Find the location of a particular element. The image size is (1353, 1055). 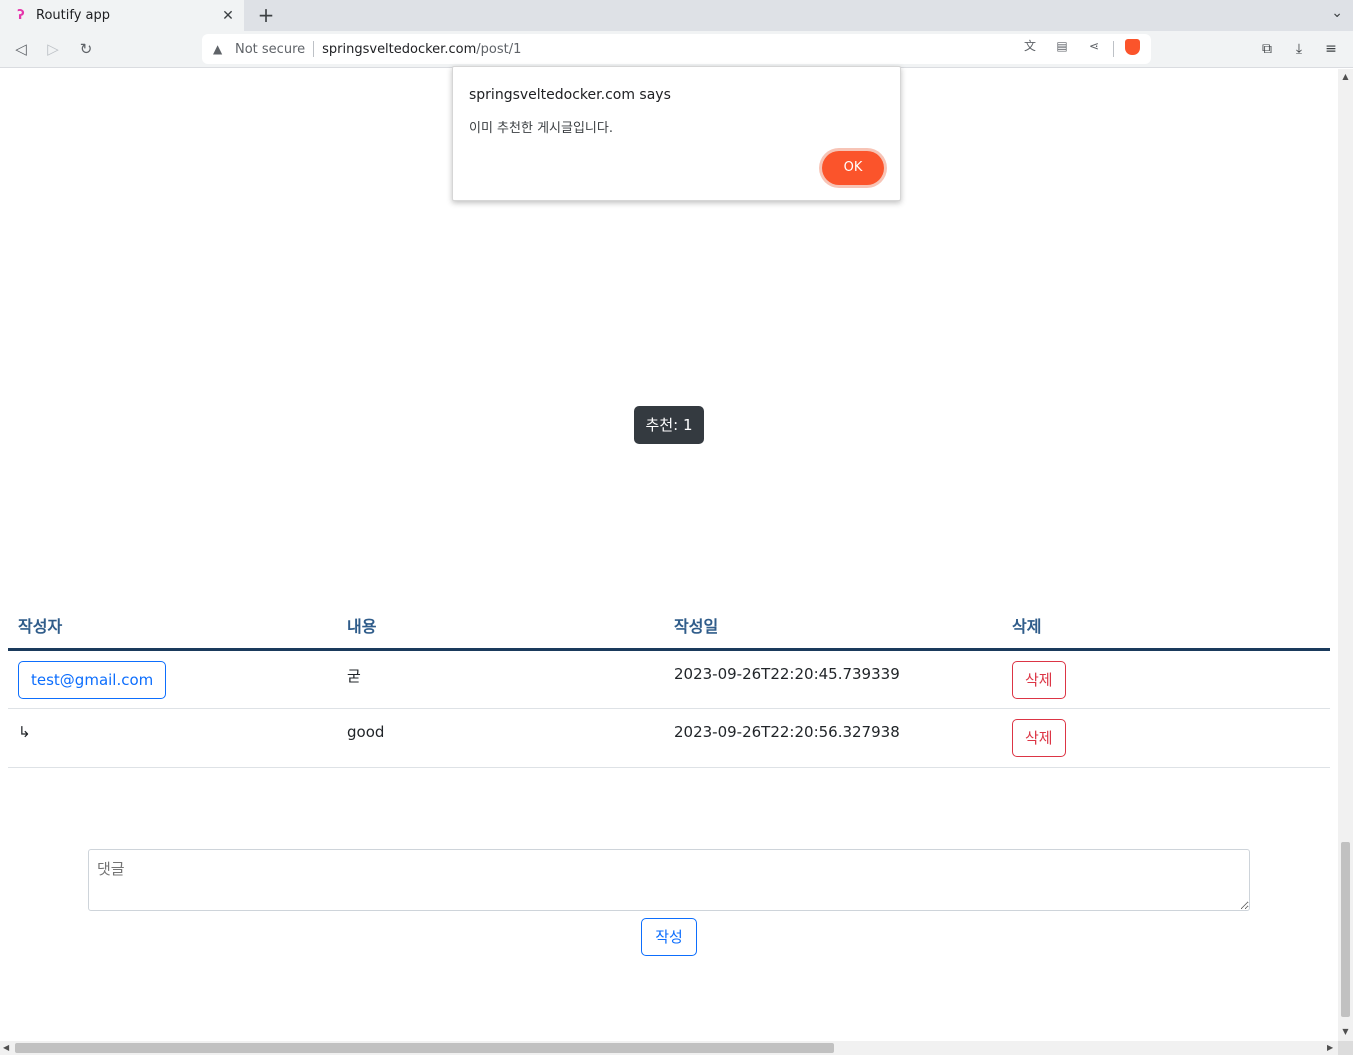

horizontal-scroll-thumb is located at coordinates (424, 1048).